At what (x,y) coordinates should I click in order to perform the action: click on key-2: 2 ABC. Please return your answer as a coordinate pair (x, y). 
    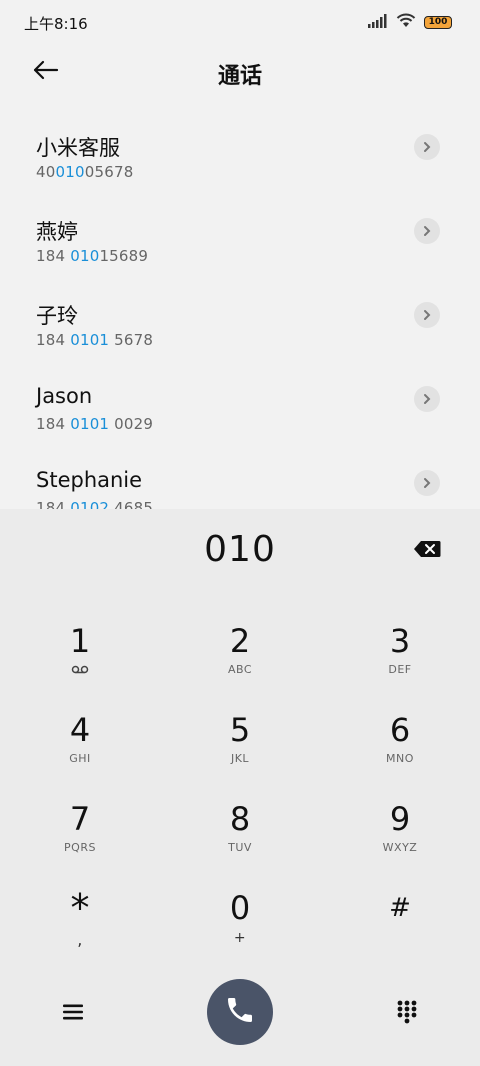
    Looking at the image, I should click on (240, 643).